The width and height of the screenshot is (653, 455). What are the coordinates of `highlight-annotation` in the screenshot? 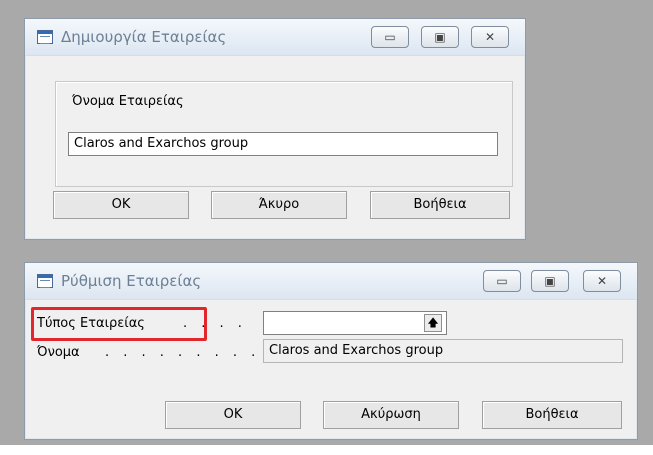 It's located at (119, 324).